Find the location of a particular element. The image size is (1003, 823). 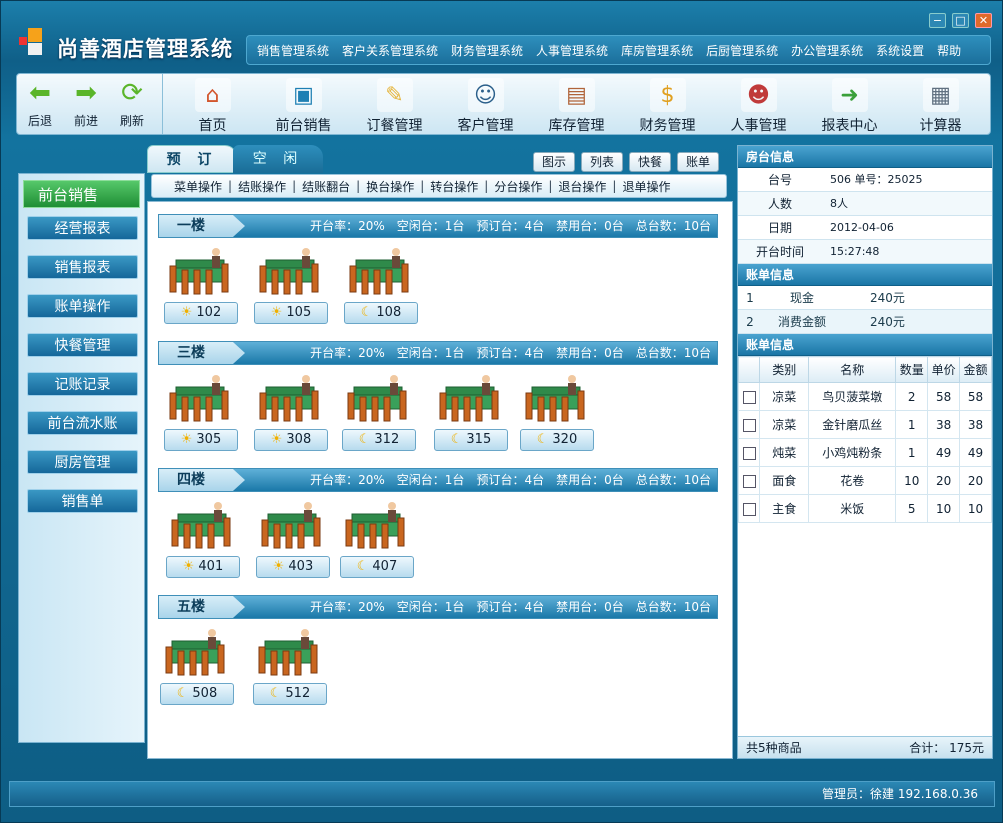

table-number-button: ☀ 308 is located at coordinates (291, 440).